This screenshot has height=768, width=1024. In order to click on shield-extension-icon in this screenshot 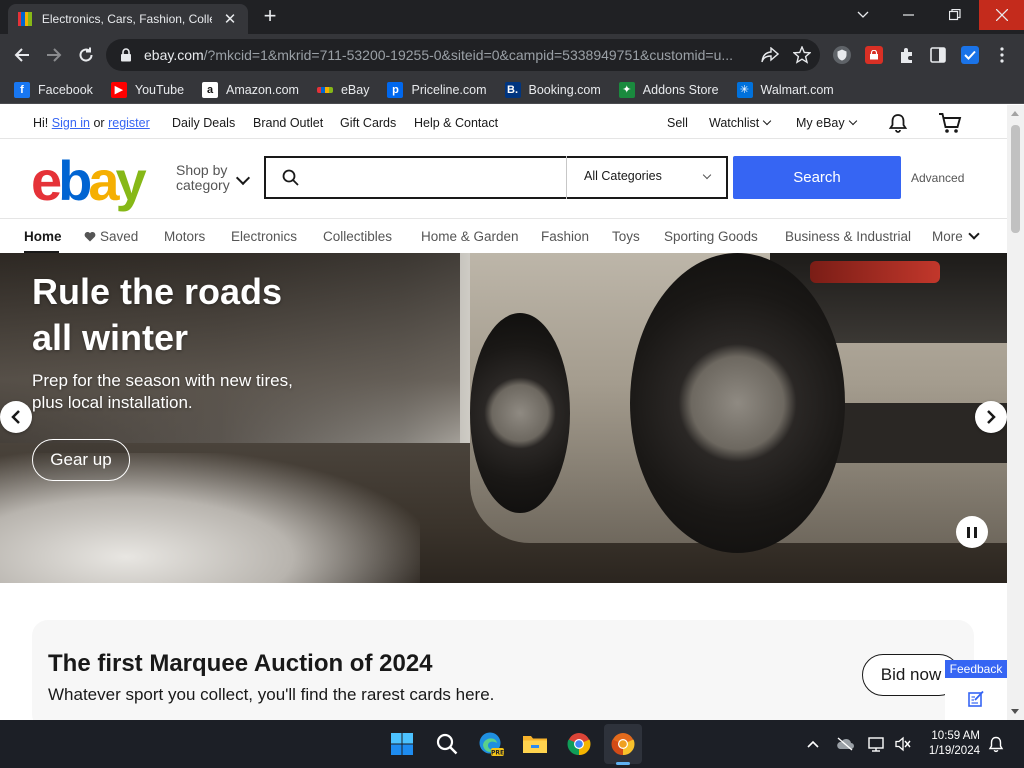, I will do `click(842, 55)`.